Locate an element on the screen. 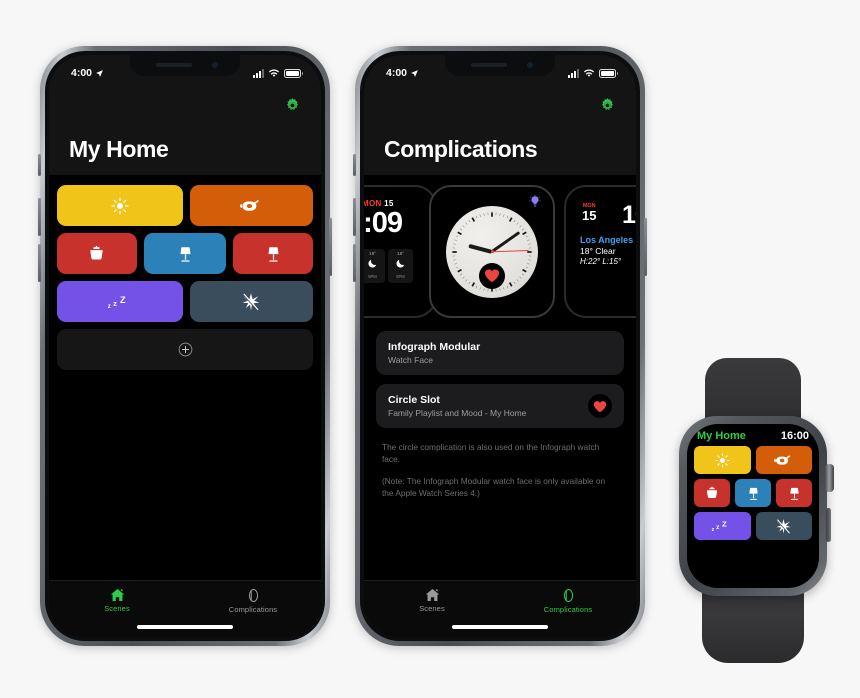 The width and height of the screenshot is (860, 698). heart-complication is located at coordinates (492, 275).